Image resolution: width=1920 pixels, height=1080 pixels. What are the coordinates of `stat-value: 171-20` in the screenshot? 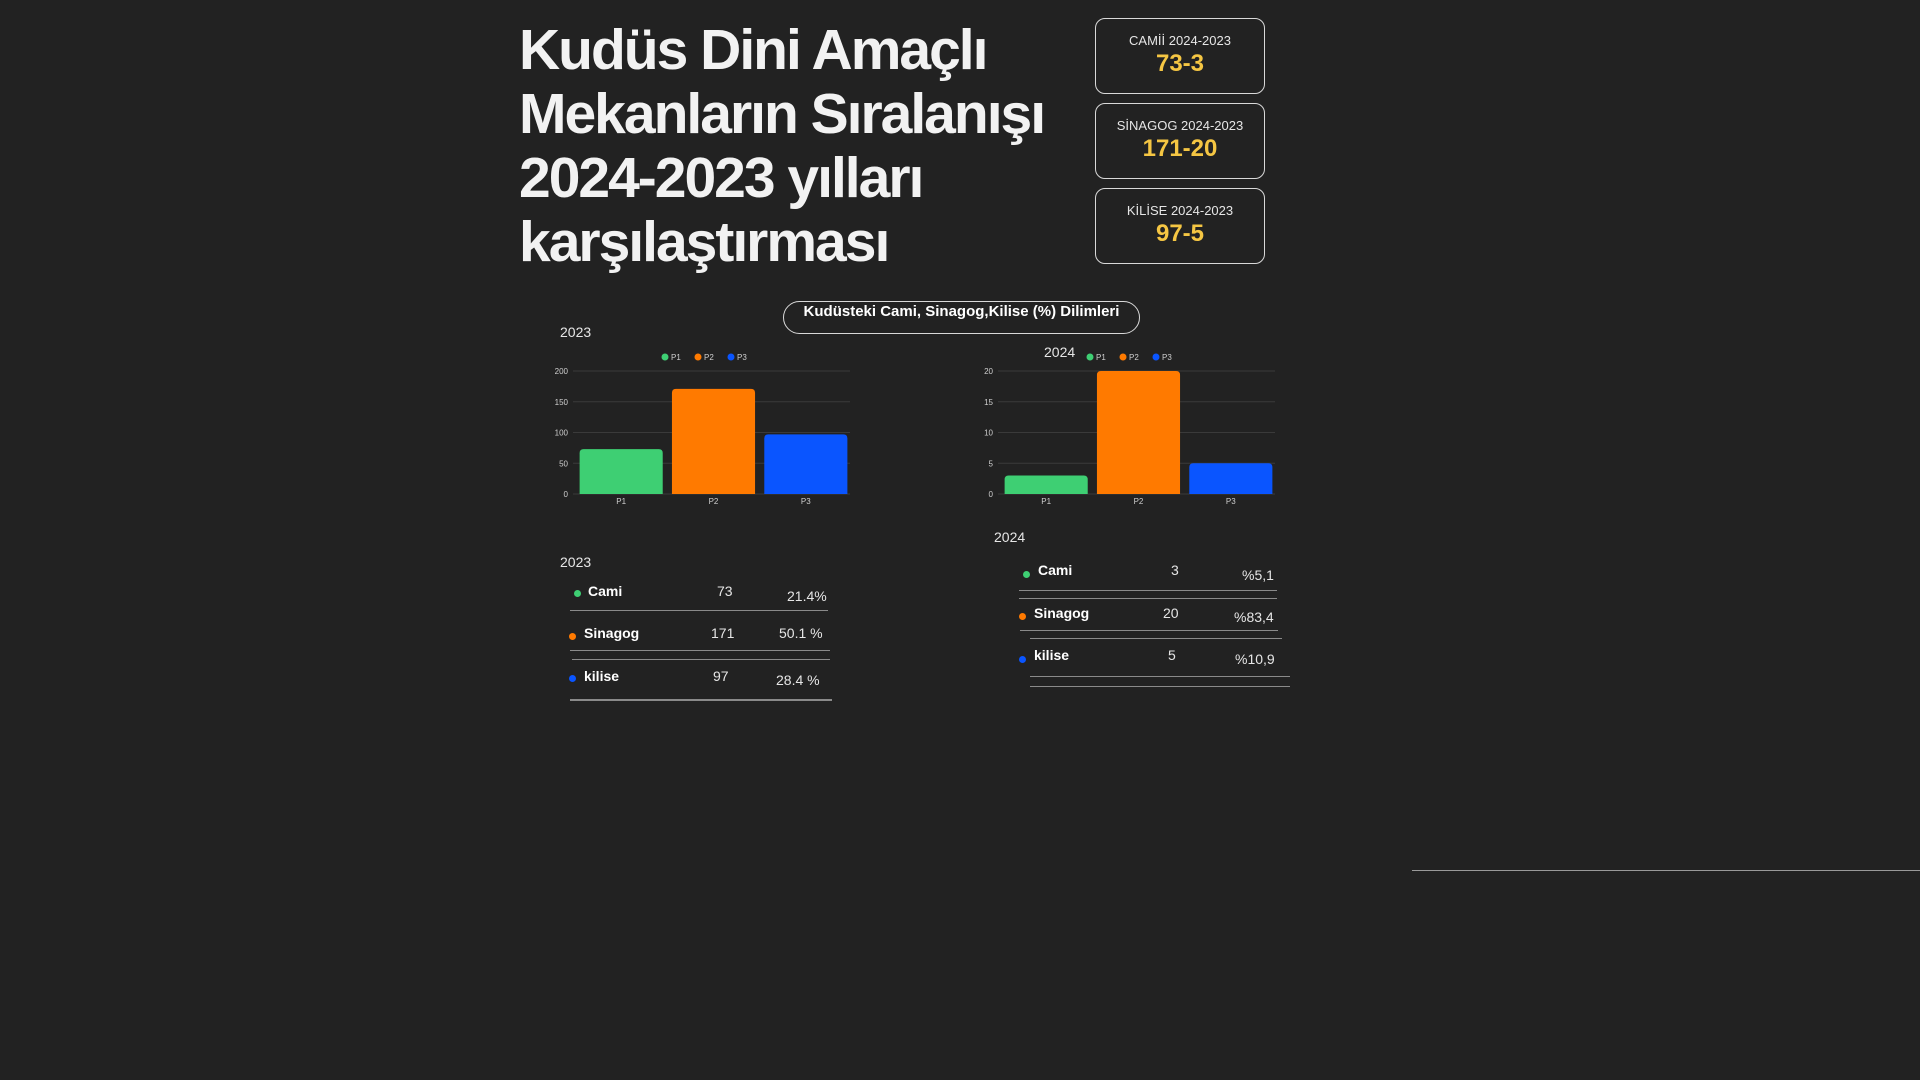 It's located at (1180, 148).